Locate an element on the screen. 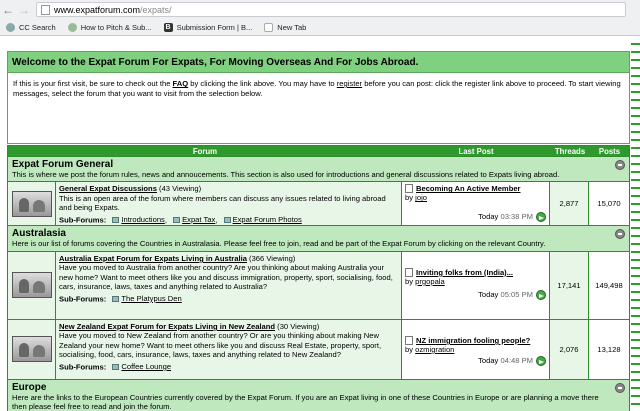  threads-count: 17,141 is located at coordinates (569, 285).